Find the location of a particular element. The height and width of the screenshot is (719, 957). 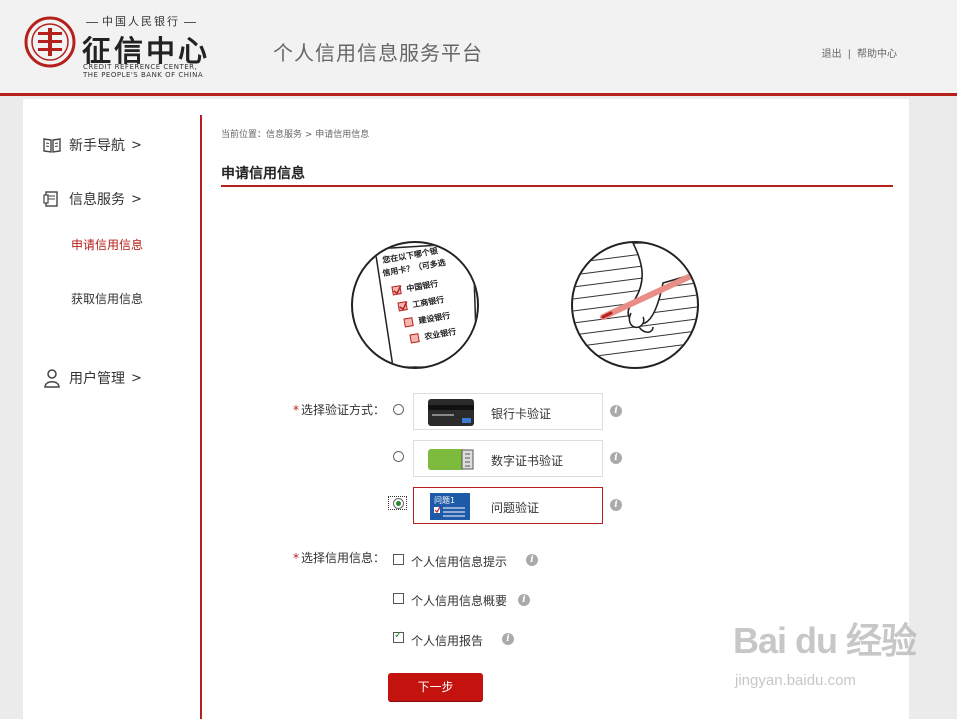

checkbox-label: 个人信用信息提示 is located at coordinates (459, 561).